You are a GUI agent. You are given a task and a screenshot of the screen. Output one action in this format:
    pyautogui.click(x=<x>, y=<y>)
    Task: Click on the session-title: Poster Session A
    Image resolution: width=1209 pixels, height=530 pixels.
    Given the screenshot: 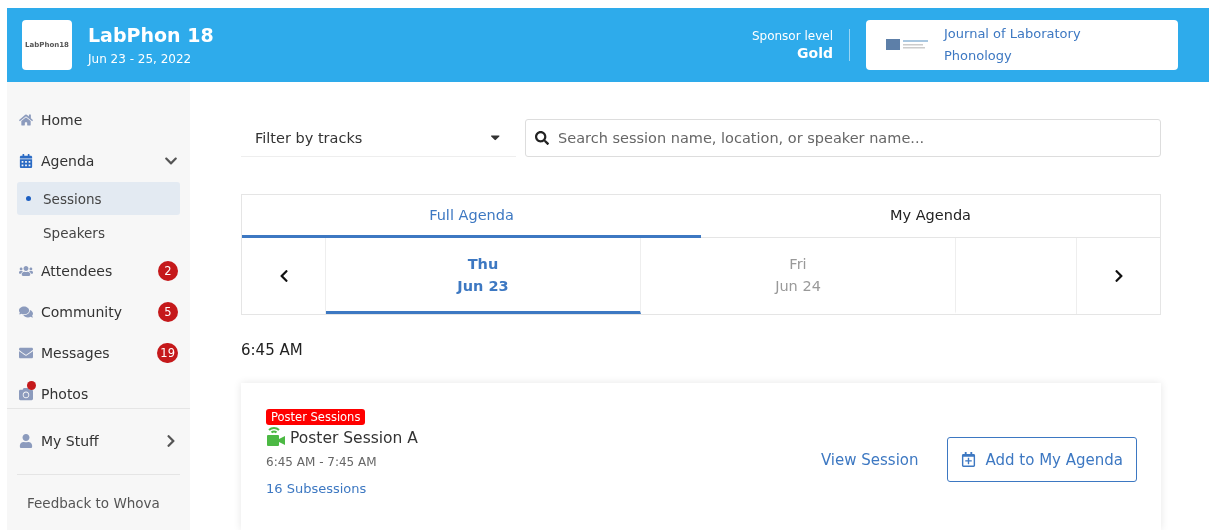 What is the action you would take?
    pyautogui.click(x=354, y=438)
    